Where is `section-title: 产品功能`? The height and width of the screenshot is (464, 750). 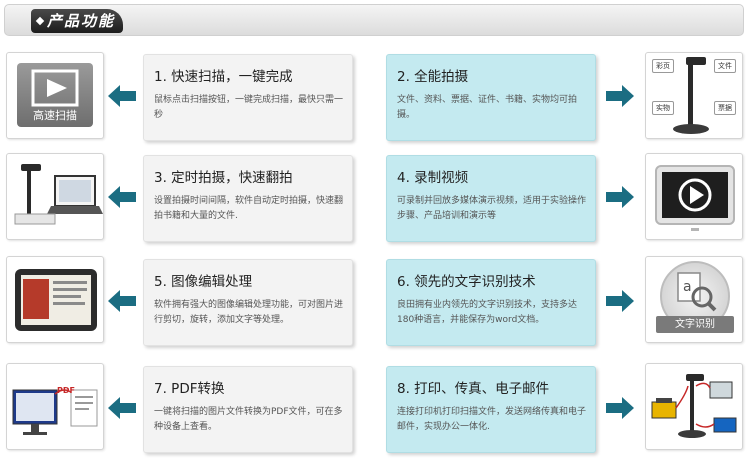
section-title: 产品功能 is located at coordinates (77, 21).